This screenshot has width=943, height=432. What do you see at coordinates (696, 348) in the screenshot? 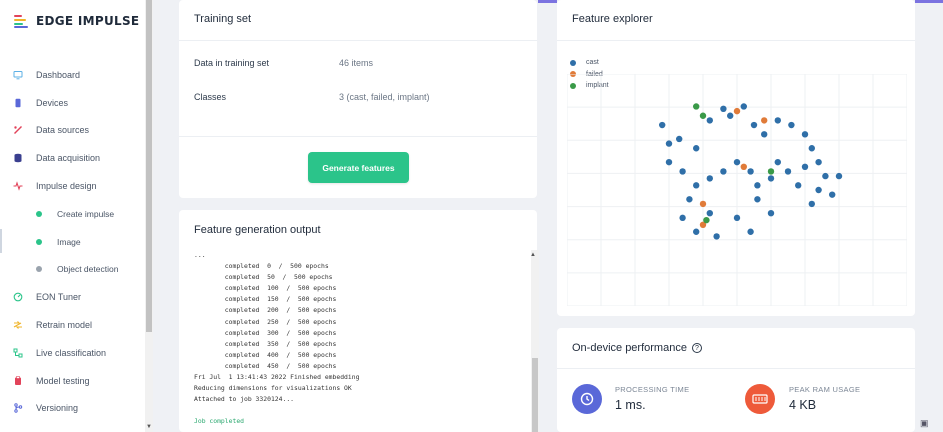
I see `help-icon: ?` at bounding box center [696, 348].